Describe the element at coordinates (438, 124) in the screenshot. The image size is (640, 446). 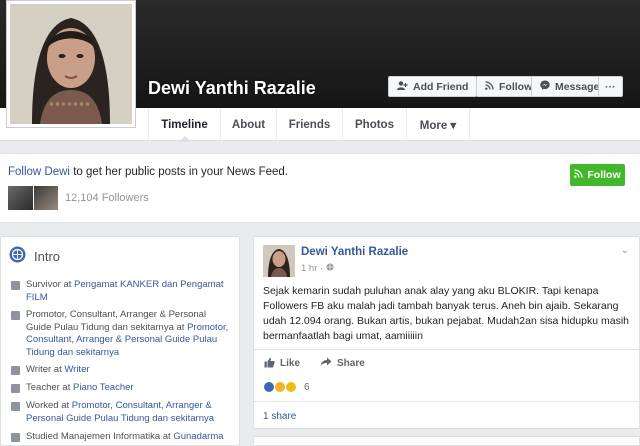
I see `tab-more: More ▾` at that location.